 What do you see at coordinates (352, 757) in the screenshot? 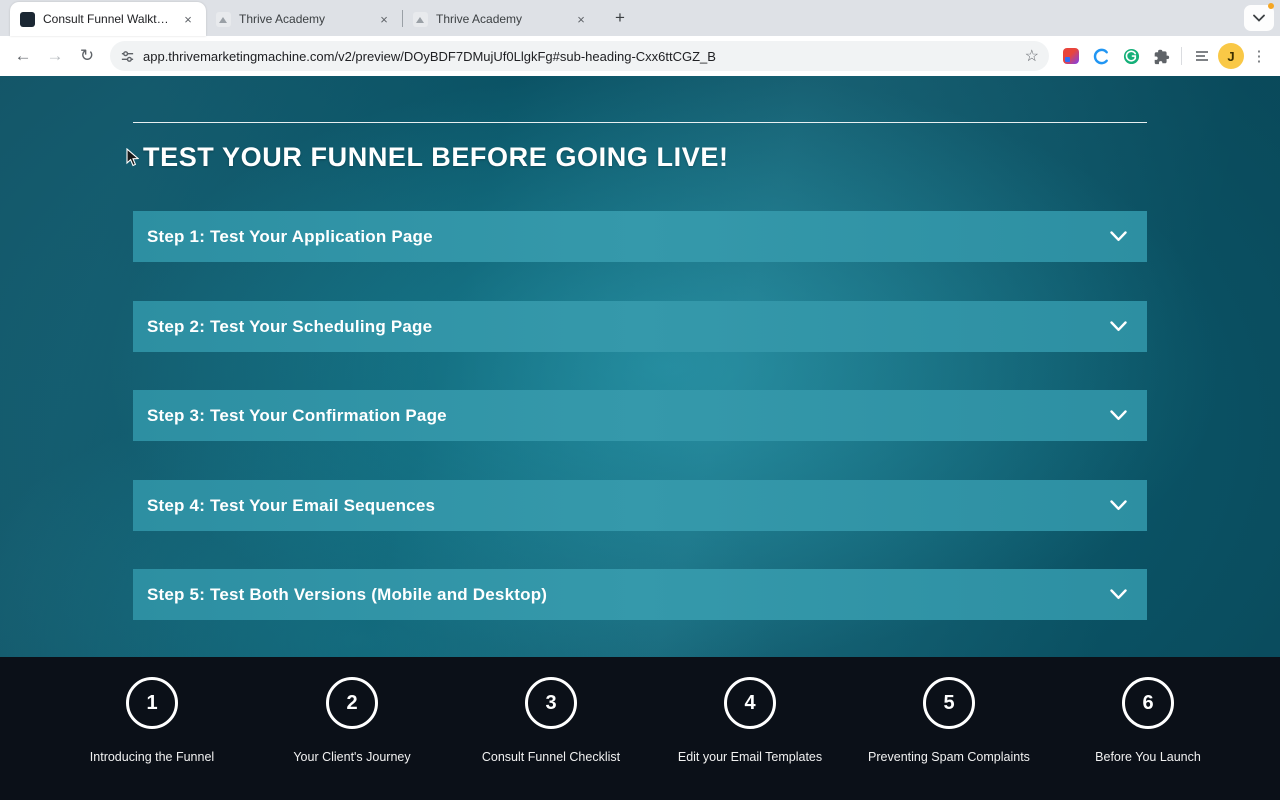
I see `step-label: Your Client's Journey` at bounding box center [352, 757].